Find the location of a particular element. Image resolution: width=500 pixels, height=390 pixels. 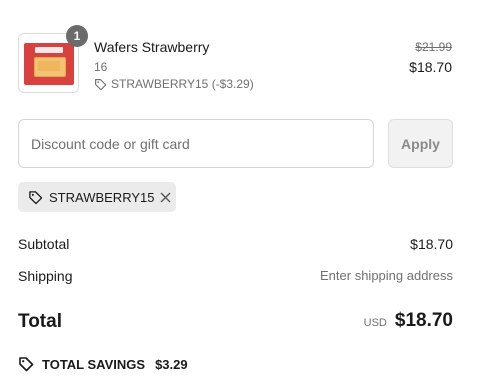

apply-button: Apply is located at coordinates (420, 143).